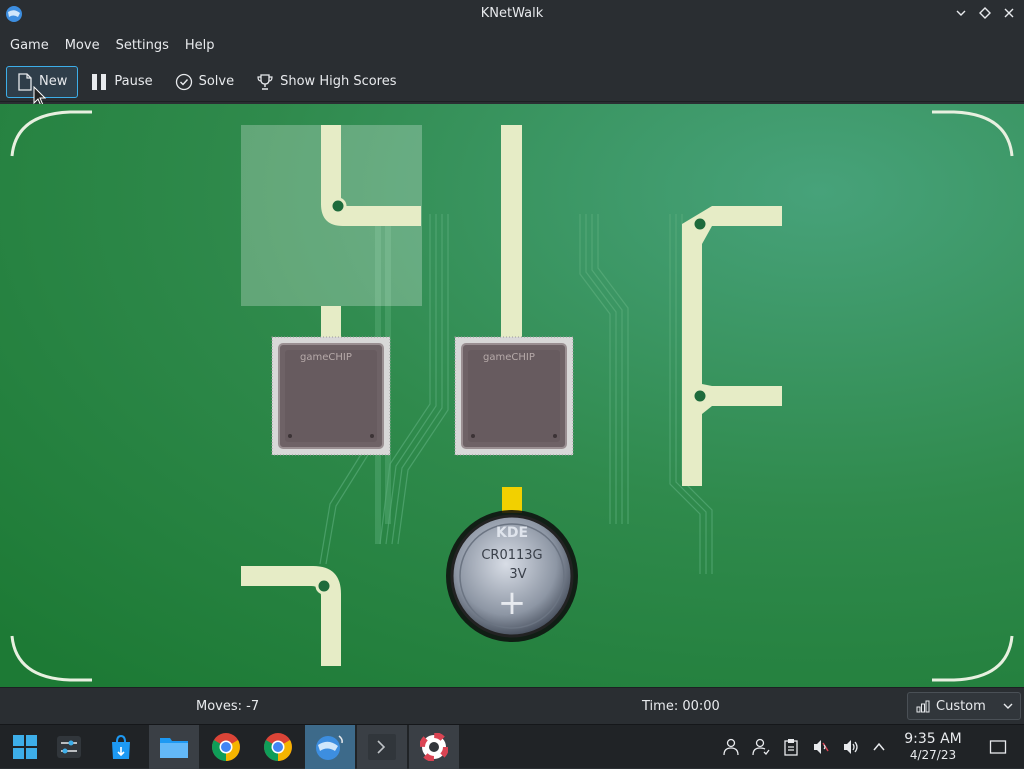 This screenshot has height=769, width=1024. What do you see at coordinates (331, 396) in the screenshot?
I see `game-chip-1: gameCHIP` at bounding box center [331, 396].